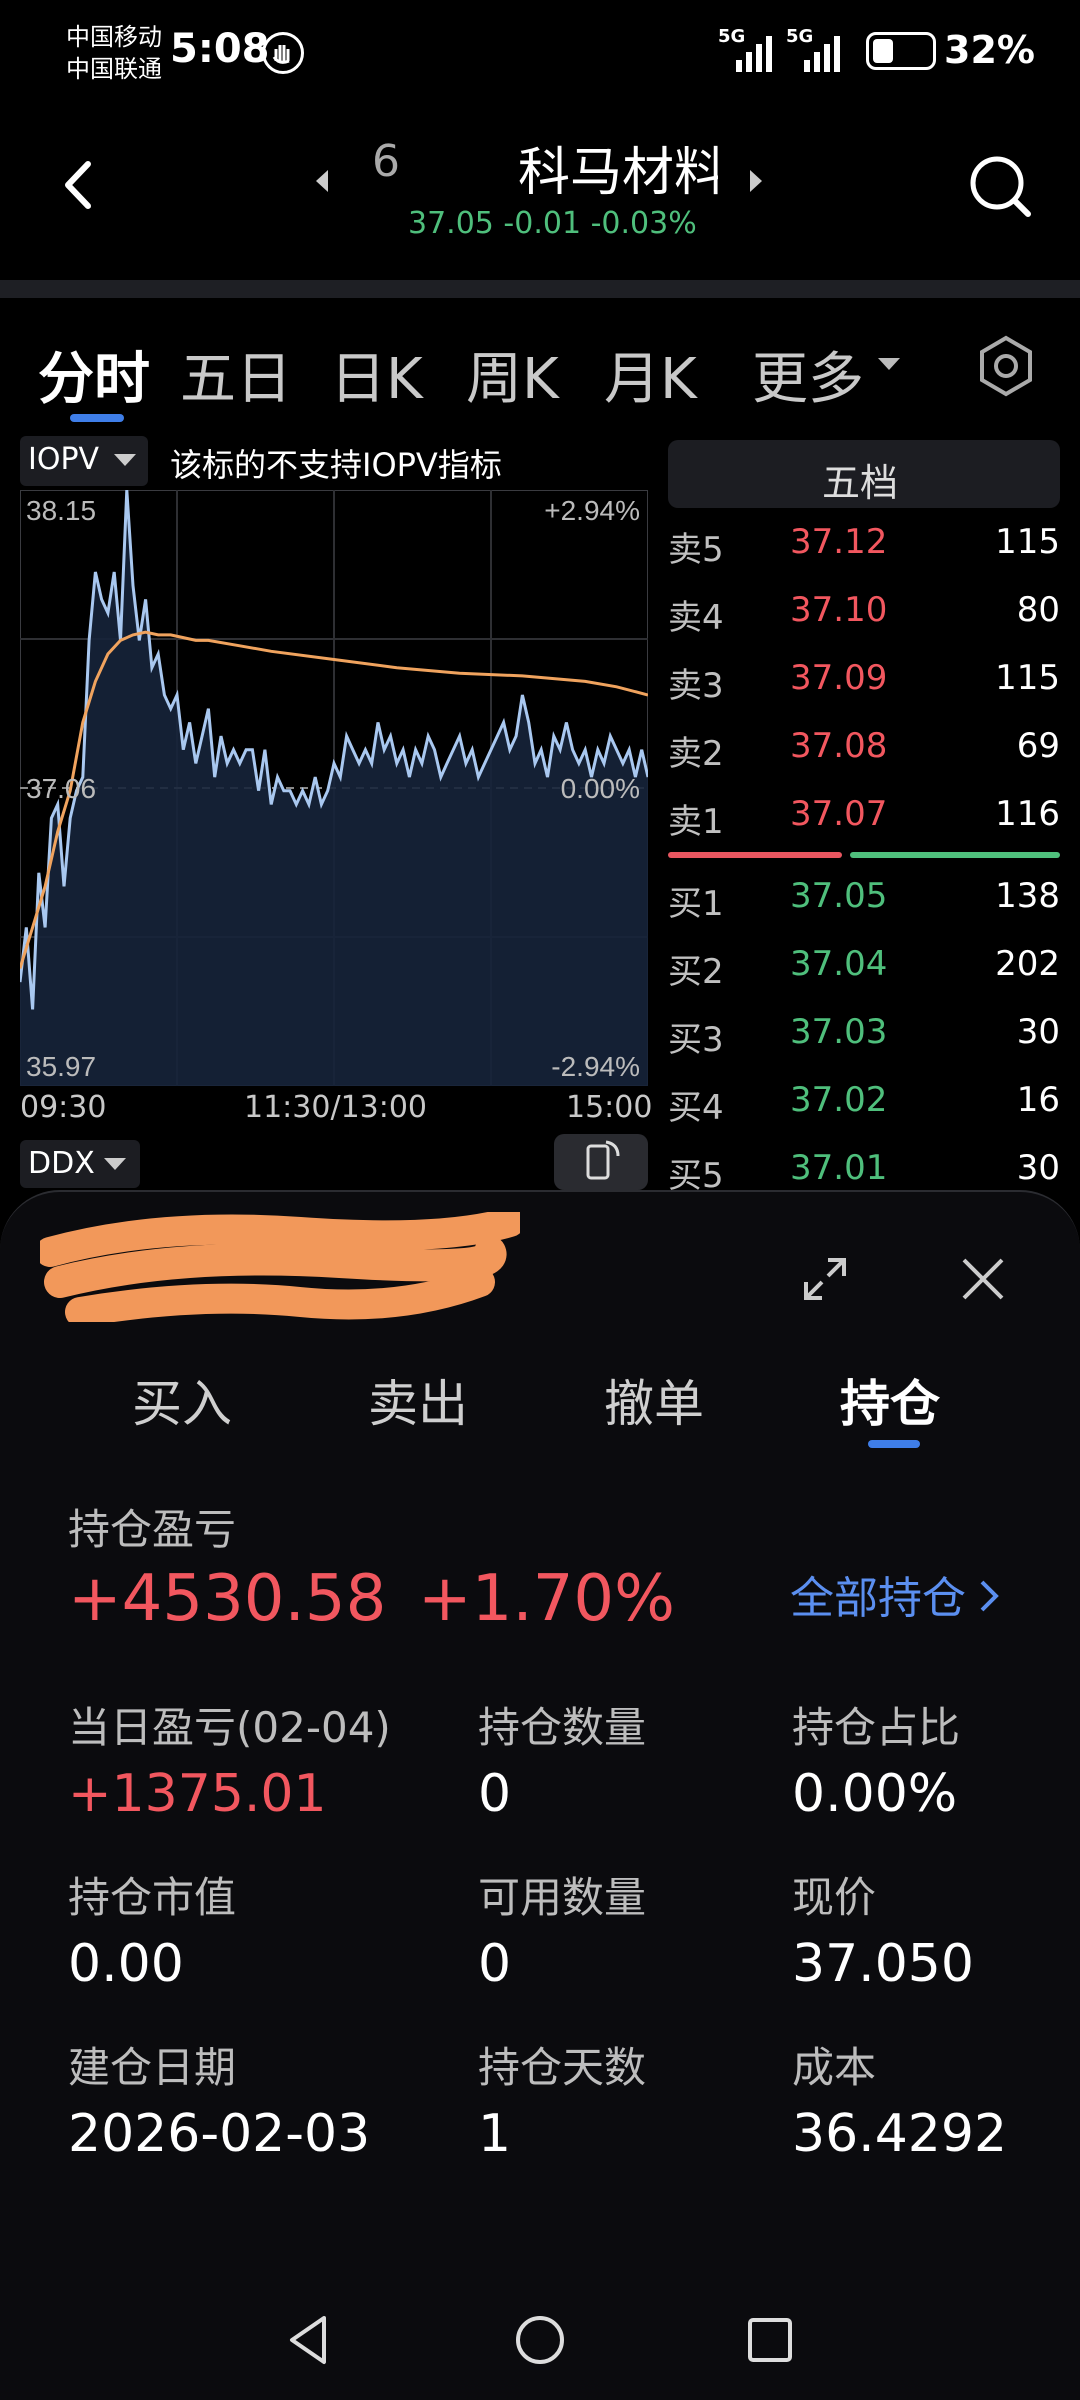 This screenshot has width=1080, height=2400. Describe the element at coordinates (562, 1897) in the screenshot. I see `stat-label: 可用数量` at that location.